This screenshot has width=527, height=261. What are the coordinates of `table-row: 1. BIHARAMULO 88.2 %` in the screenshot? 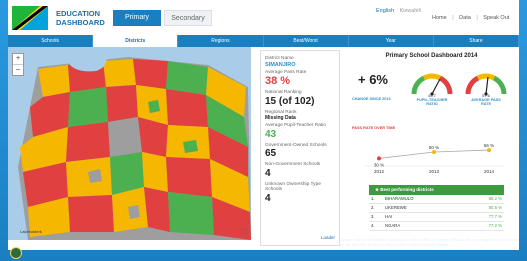 It's located at (436, 199).